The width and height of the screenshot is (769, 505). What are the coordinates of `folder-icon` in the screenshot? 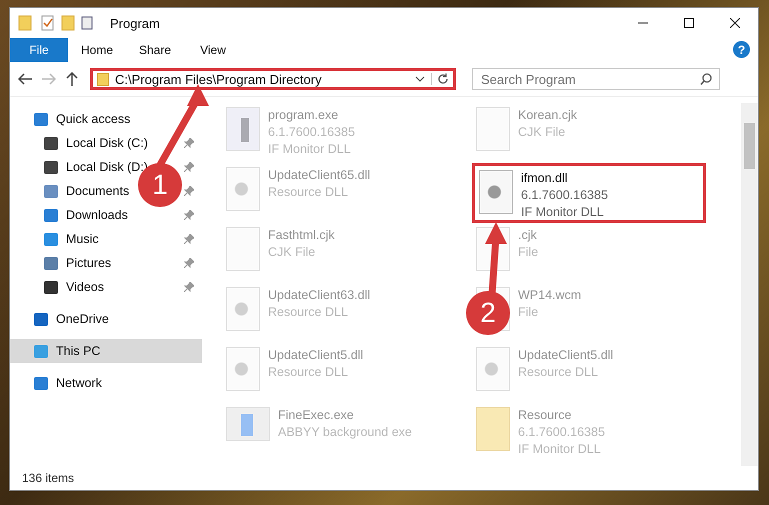 It's located at (103, 79).